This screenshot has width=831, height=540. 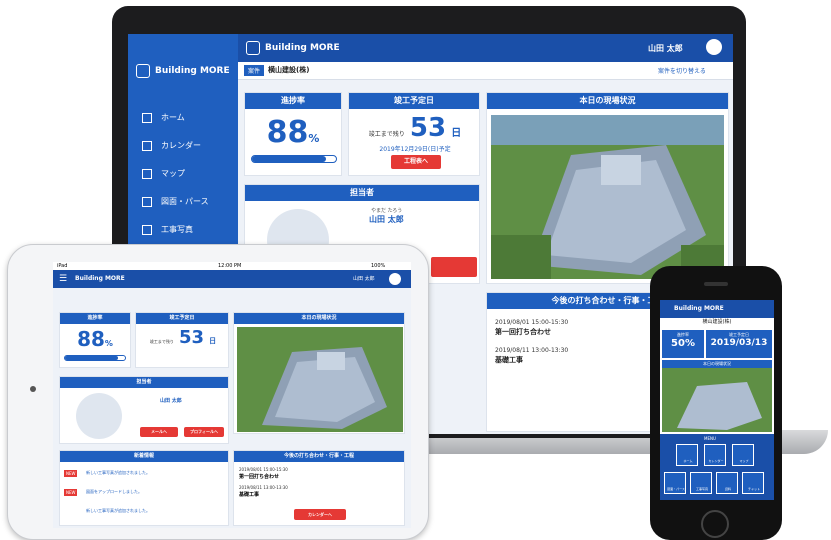 I want to click on progress-card: 進捗率 88%, so click(x=293, y=134).